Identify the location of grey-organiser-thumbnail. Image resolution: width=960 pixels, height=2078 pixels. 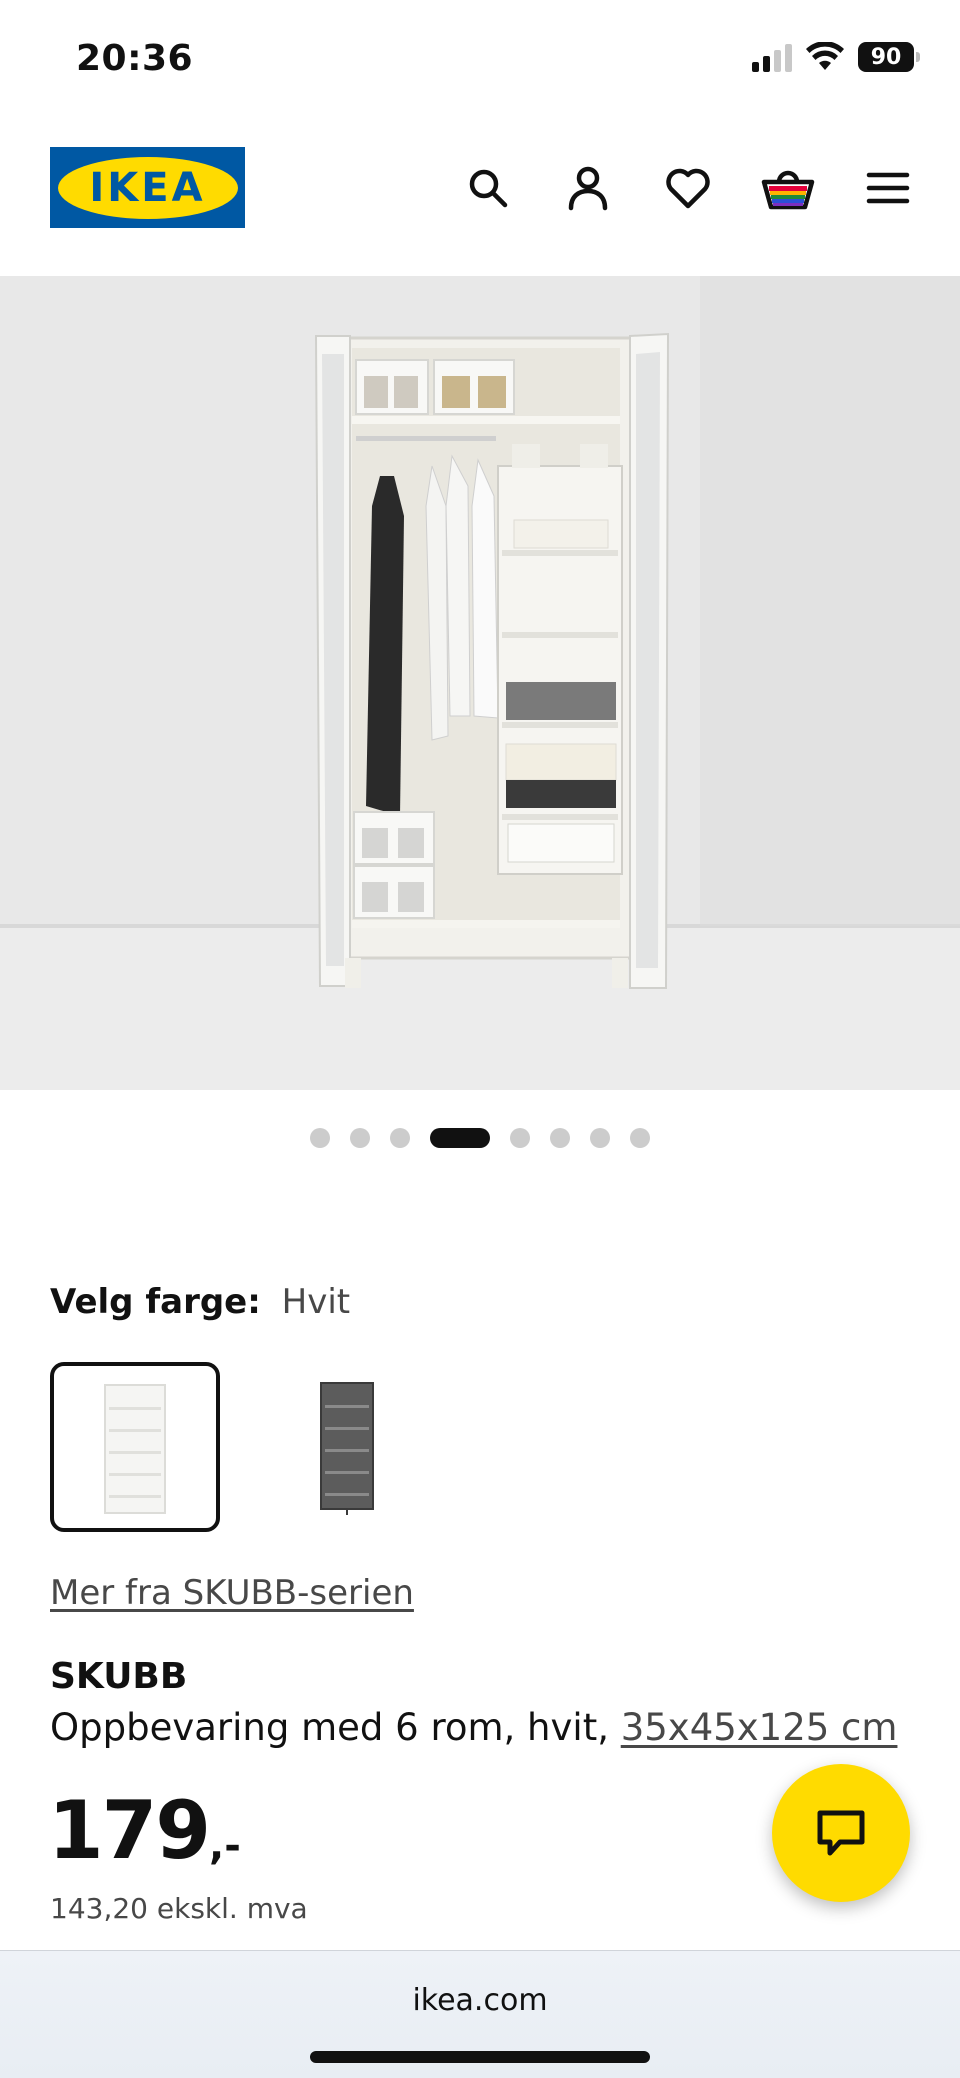
(347, 1448).